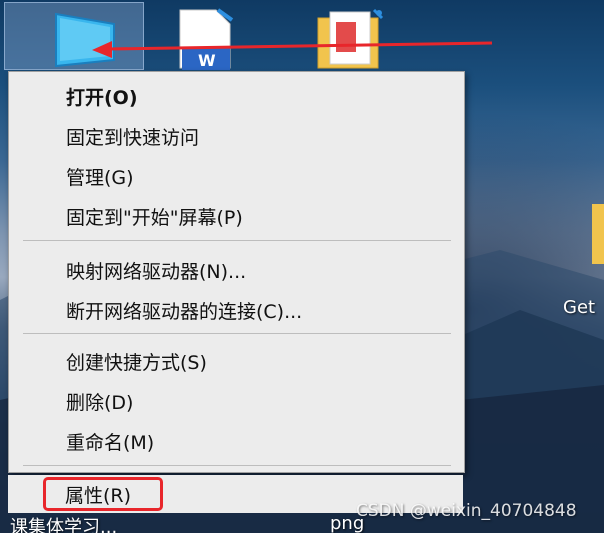 This screenshot has height=533, width=604. What do you see at coordinates (579, 307) in the screenshot?
I see `desktop-label-get: Get` at bounding box center [579, 307].